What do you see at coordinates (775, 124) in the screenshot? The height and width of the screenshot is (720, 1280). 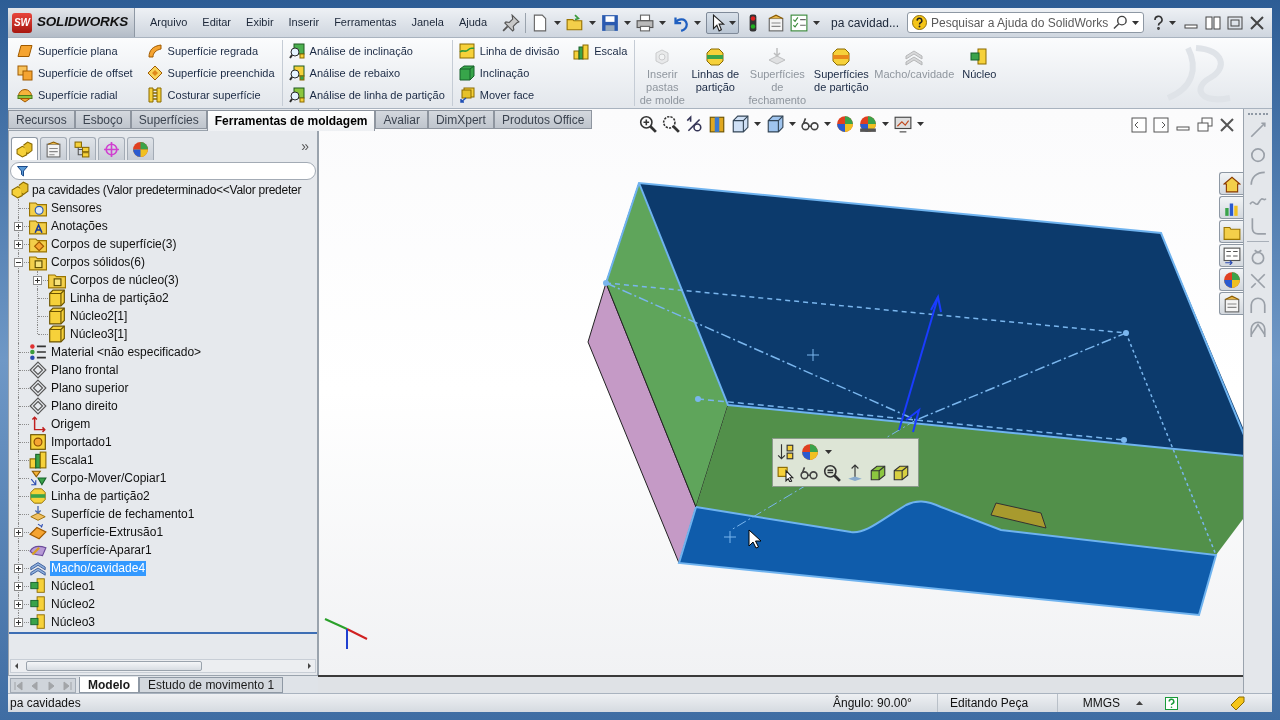 I see `display-style-cube-icon` at bounding box center [775, 124].